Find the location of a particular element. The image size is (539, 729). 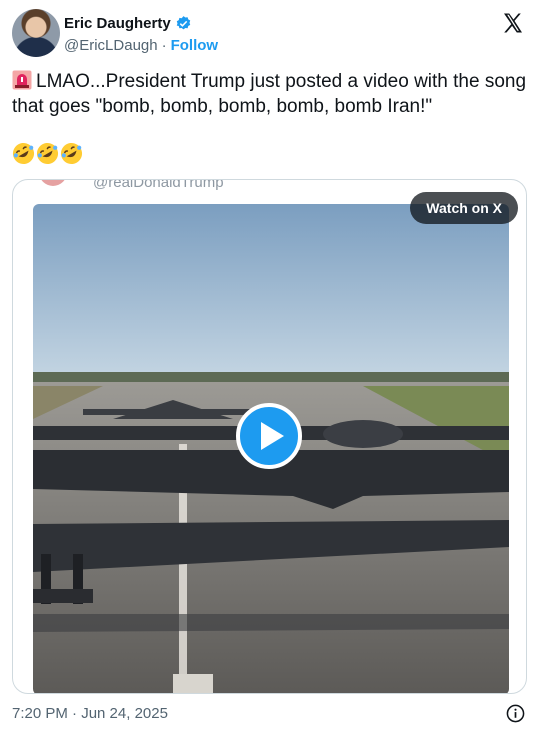

author-name-row: Eric Daugherty is located at coordinates (128, 23).